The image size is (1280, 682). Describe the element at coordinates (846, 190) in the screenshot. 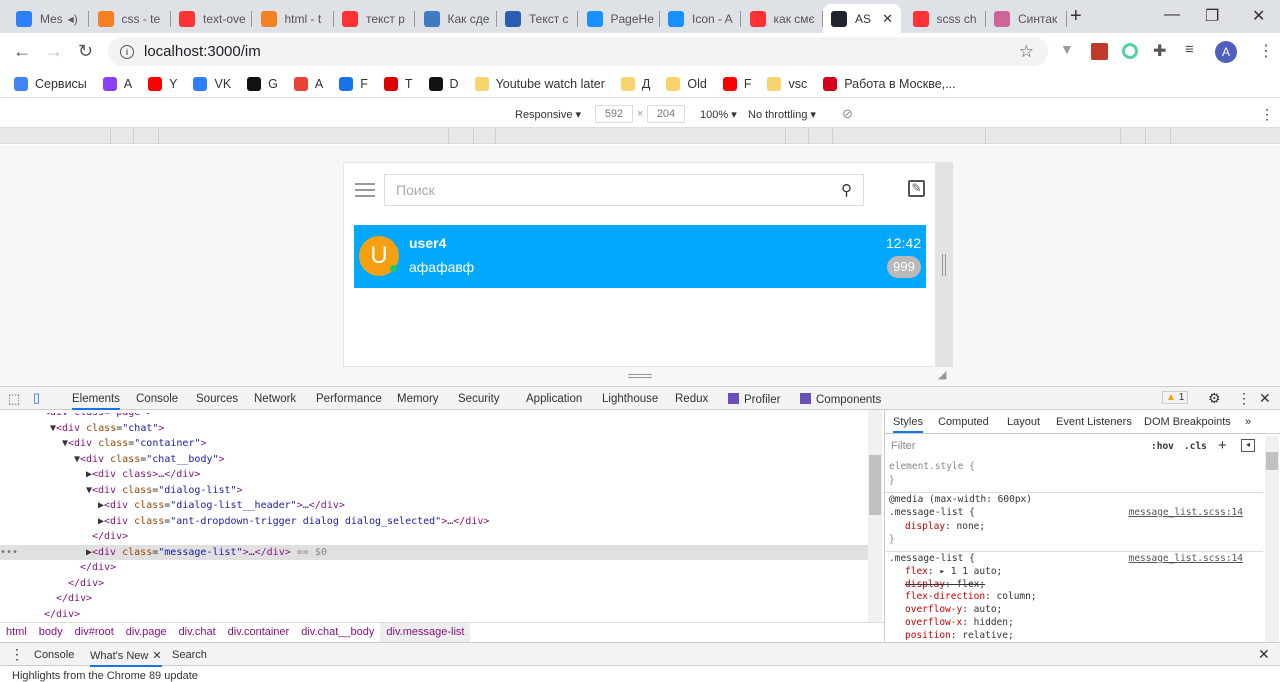

I see `search-icon: ⚲` at that location.